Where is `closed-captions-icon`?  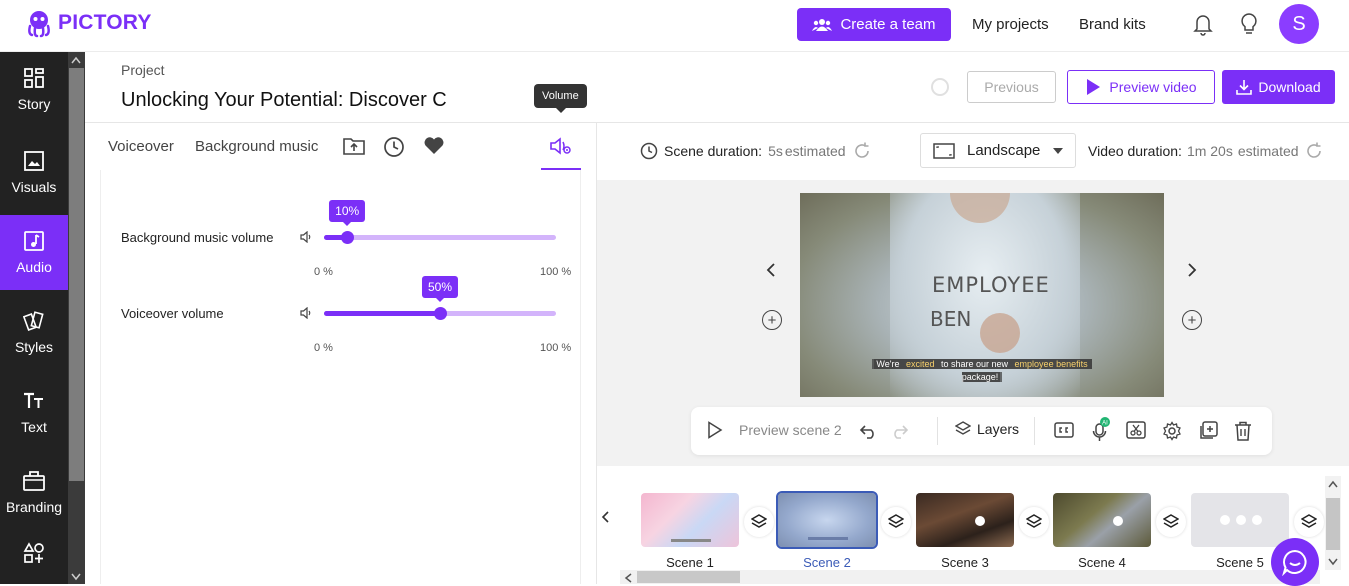 closed-captions-icon is located at coordinates (1064, 430).